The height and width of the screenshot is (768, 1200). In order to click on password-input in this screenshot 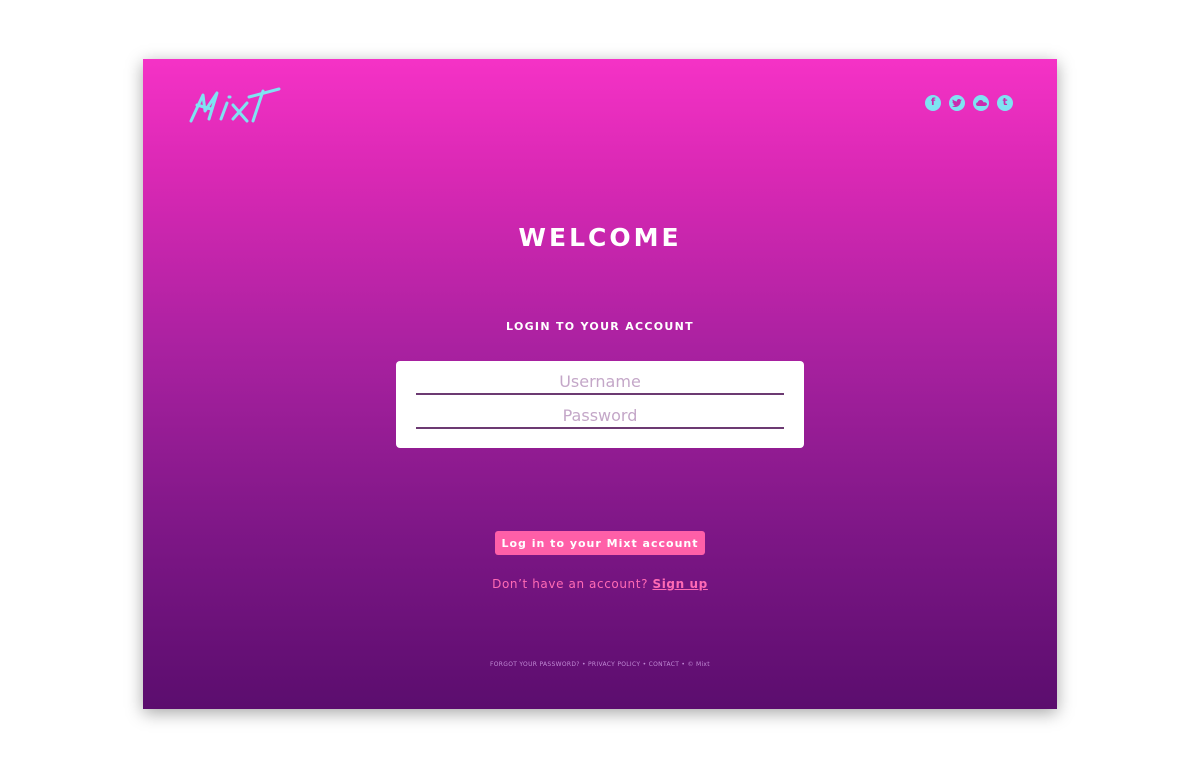, I will do `click(600, 416)`.